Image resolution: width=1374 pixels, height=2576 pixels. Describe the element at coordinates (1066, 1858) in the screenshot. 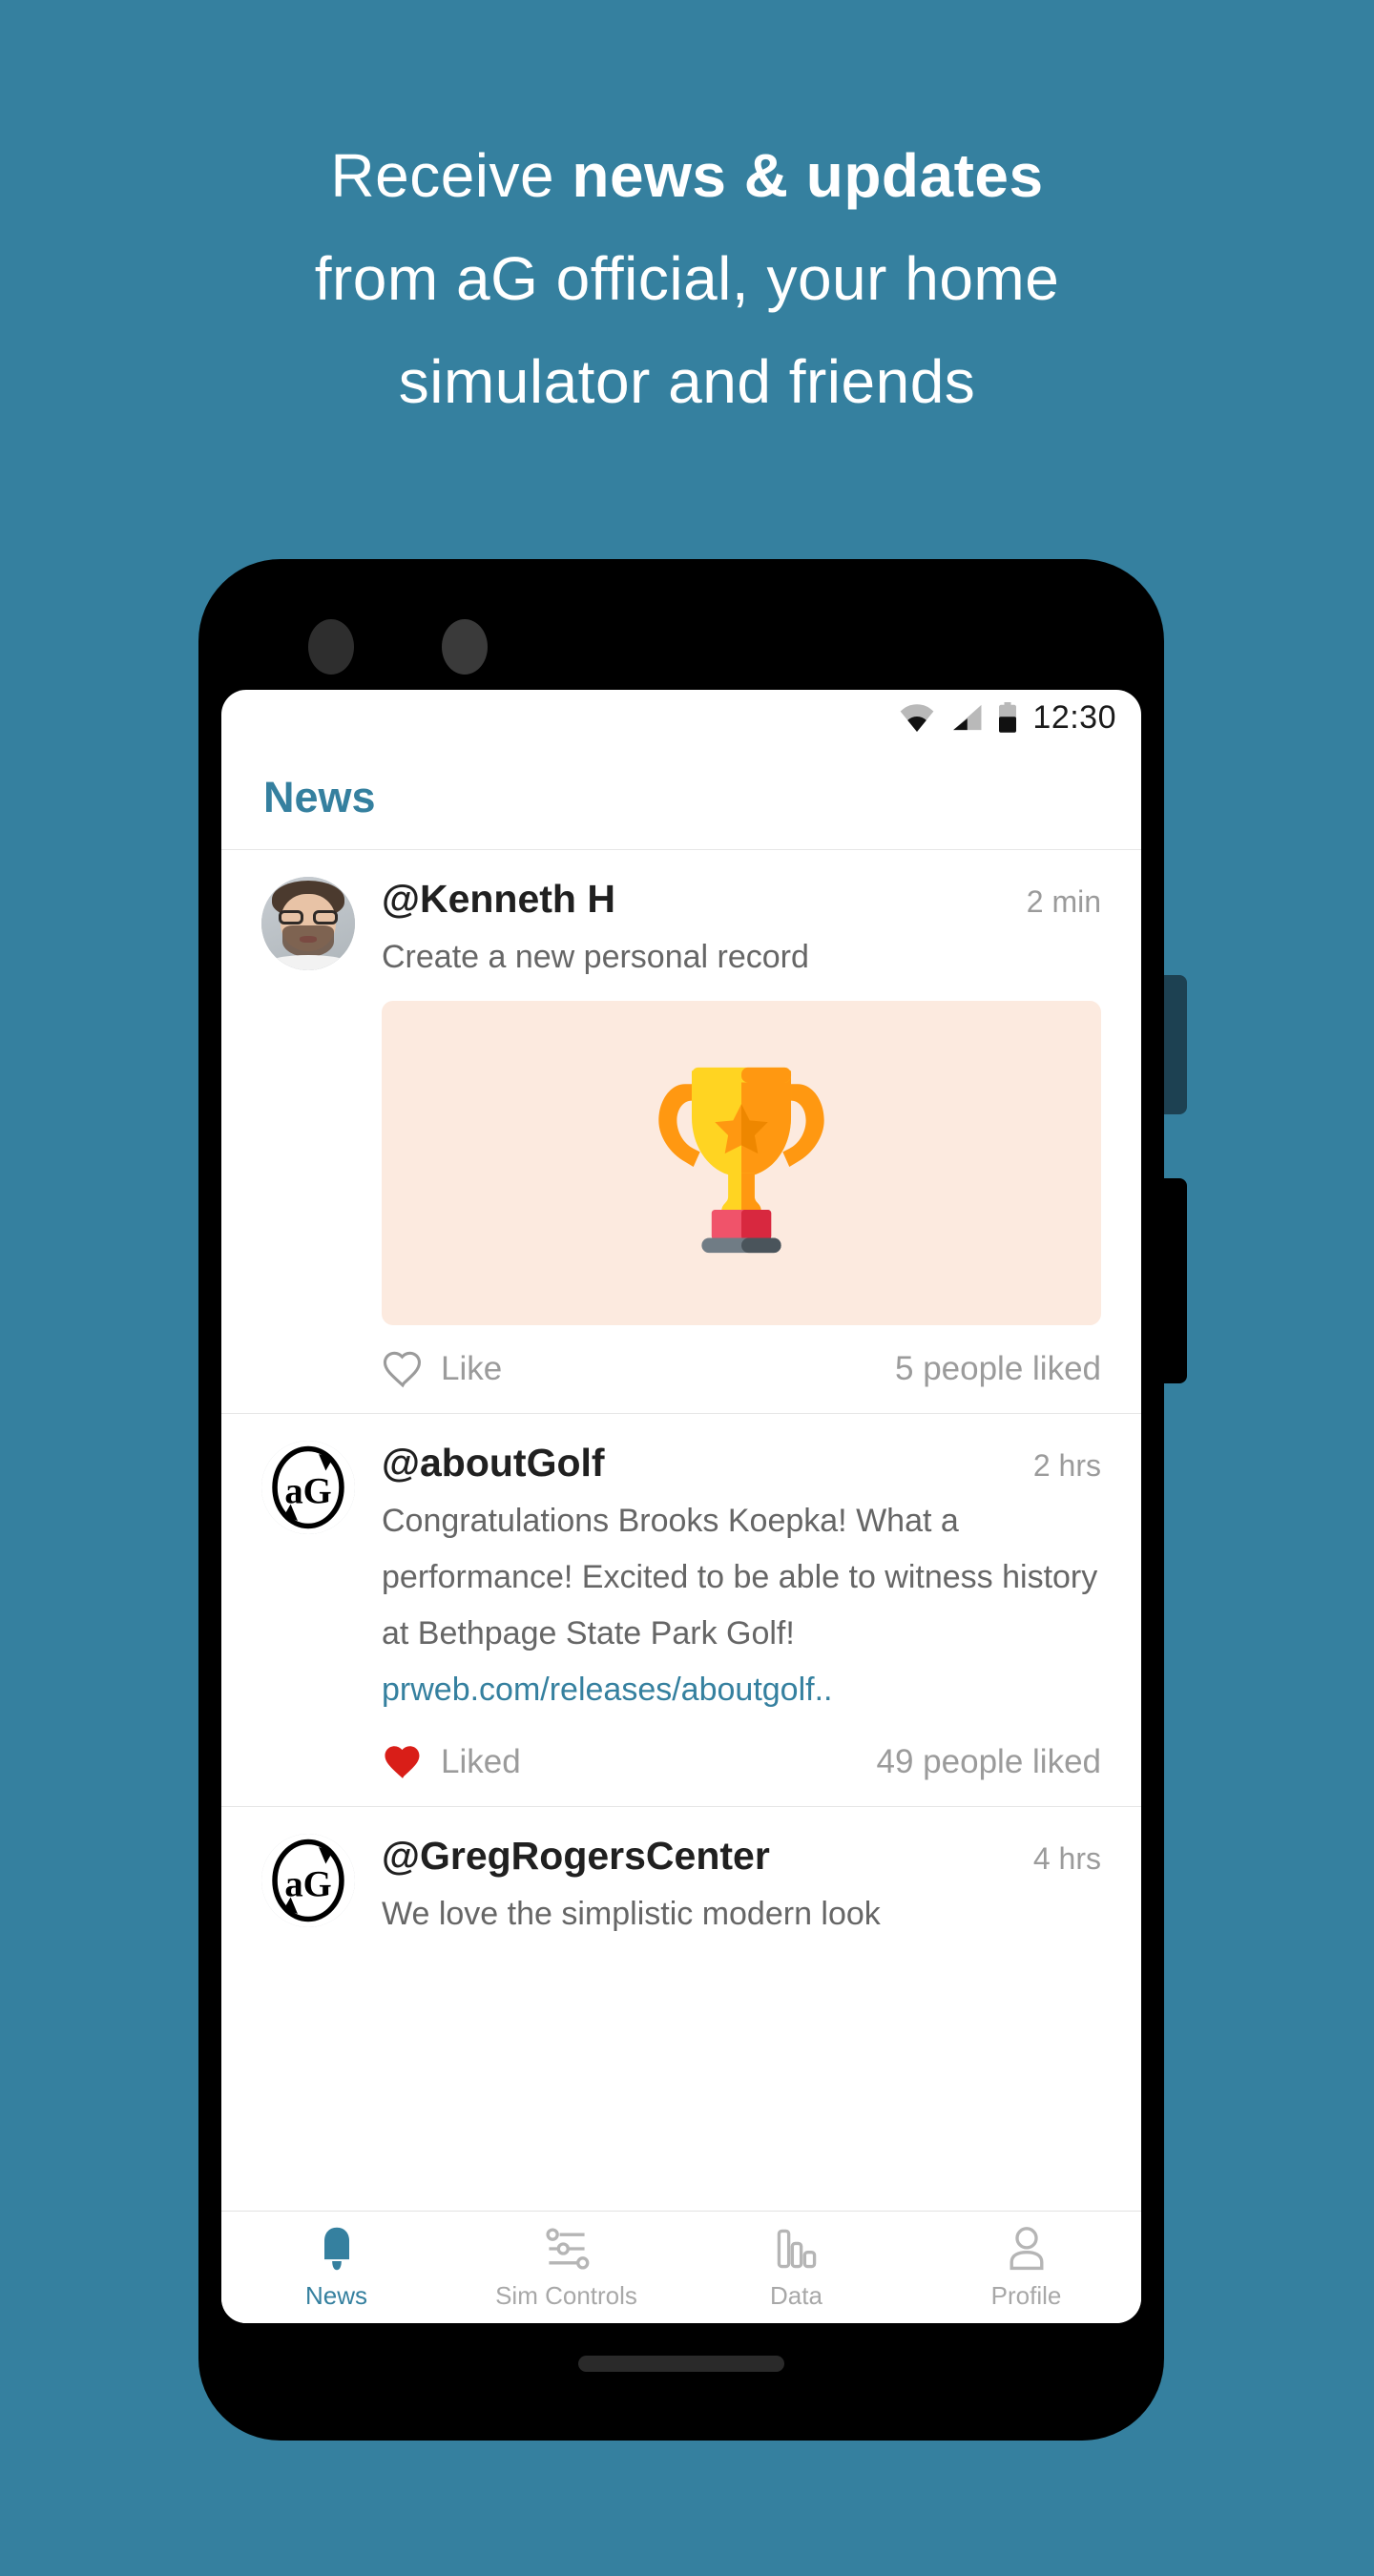

I see `post-timestamp: 4 hrs` at that location.